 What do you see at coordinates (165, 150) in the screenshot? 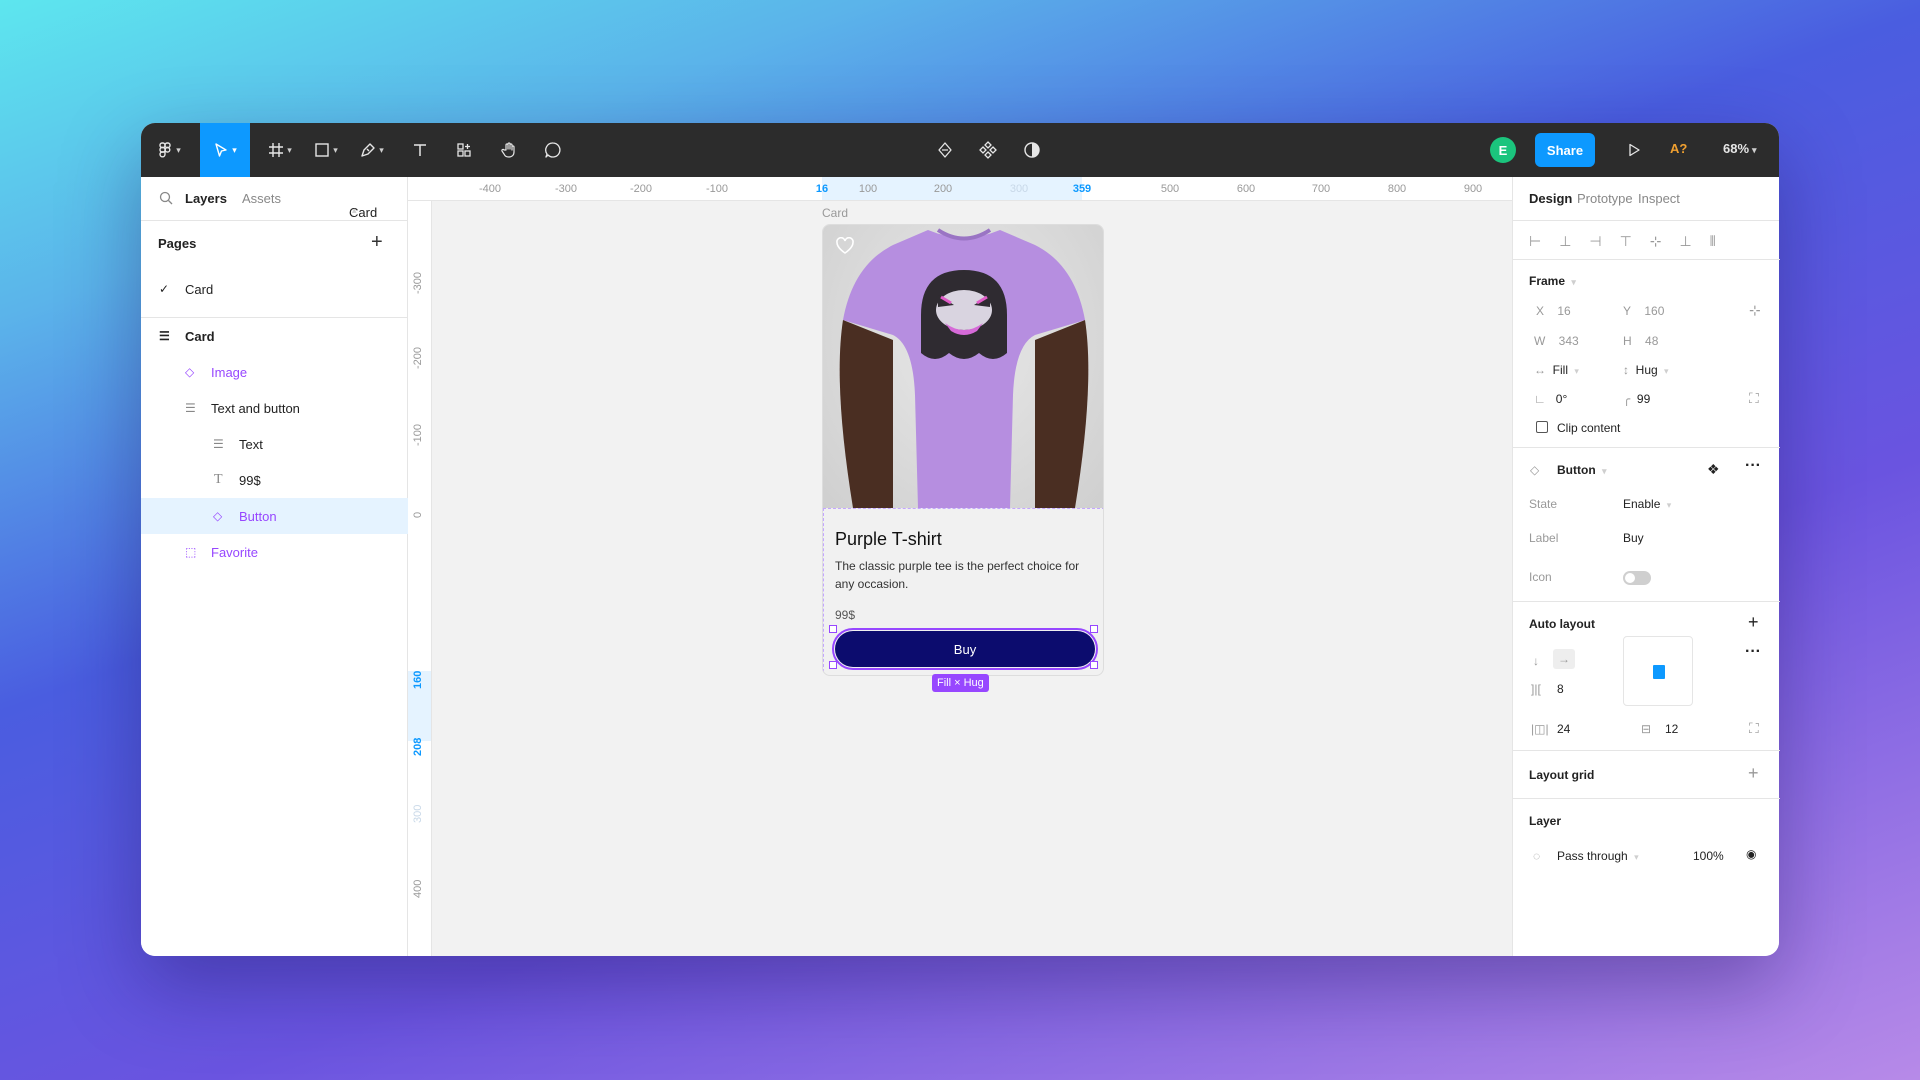
I see `figma-logo-icon` at bounding box center [165, 150].